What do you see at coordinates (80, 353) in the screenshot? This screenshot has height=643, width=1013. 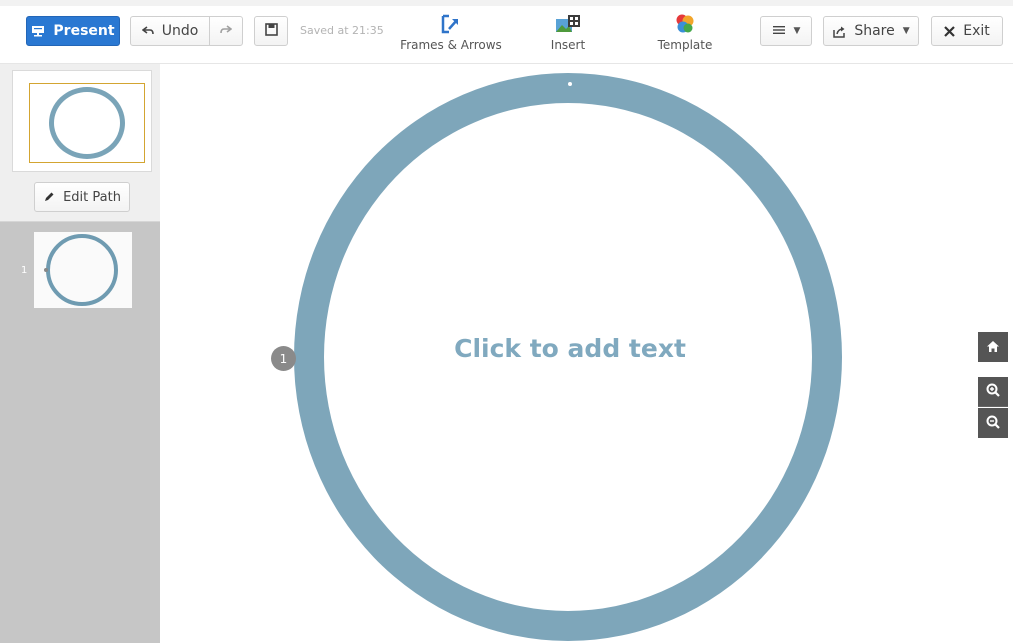 I see `path-sidebar: Edit Path 1` at bounding box center [80, 353].